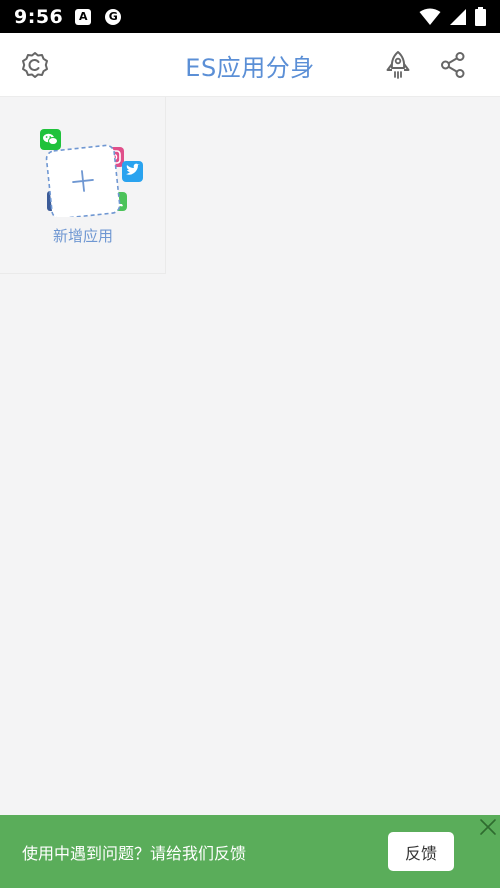 The width and height of the screenshot is (500, 888). I want to click on notification-a-icon: A, so click(83, 16).